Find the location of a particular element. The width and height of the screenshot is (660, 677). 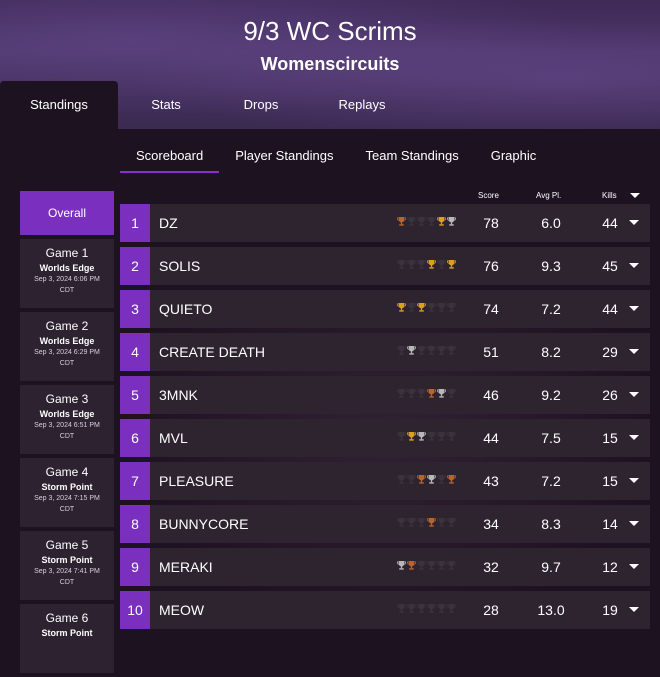

table-row: 5 3MNK 46 9.2 26 is located at coordinates (385, 395).